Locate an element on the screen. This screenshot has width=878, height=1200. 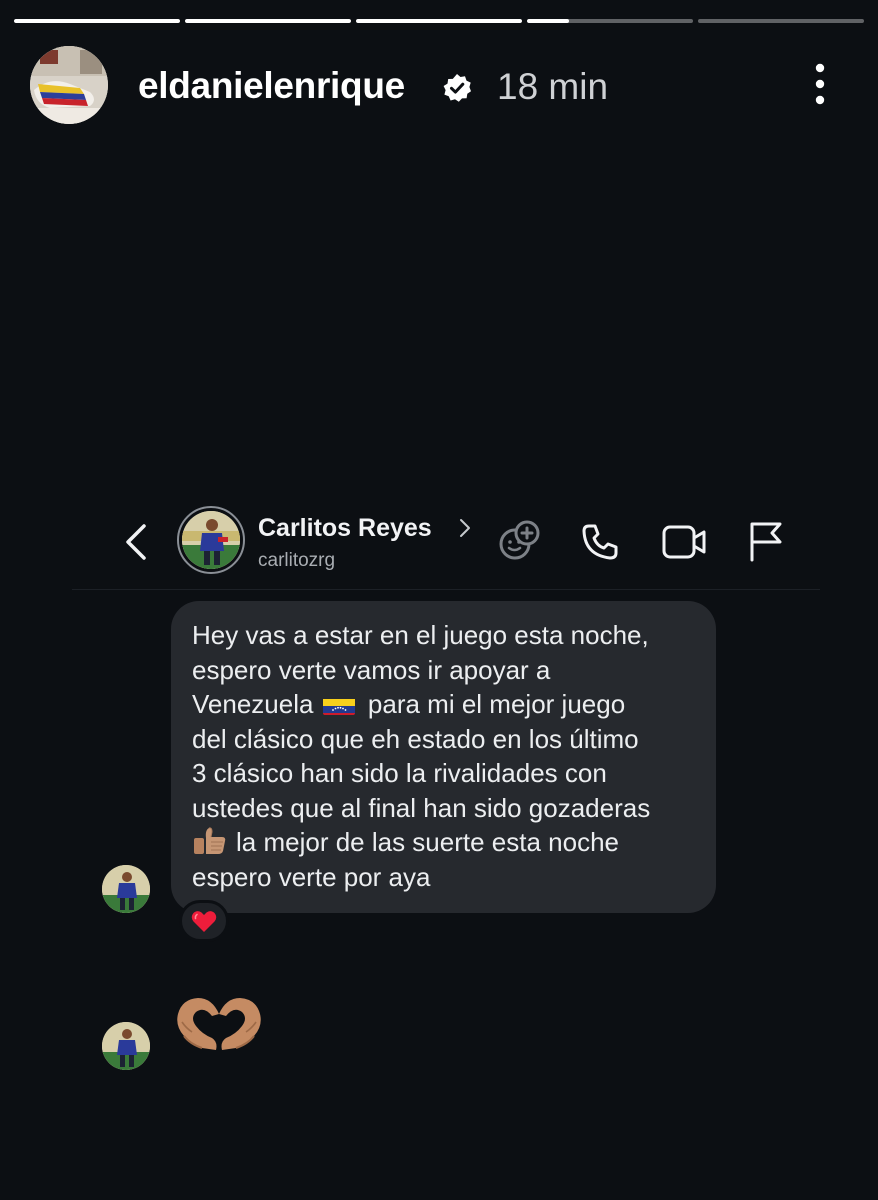
message-line: espero verte vamos ir apoyar a is located at coordinates (371, 669).